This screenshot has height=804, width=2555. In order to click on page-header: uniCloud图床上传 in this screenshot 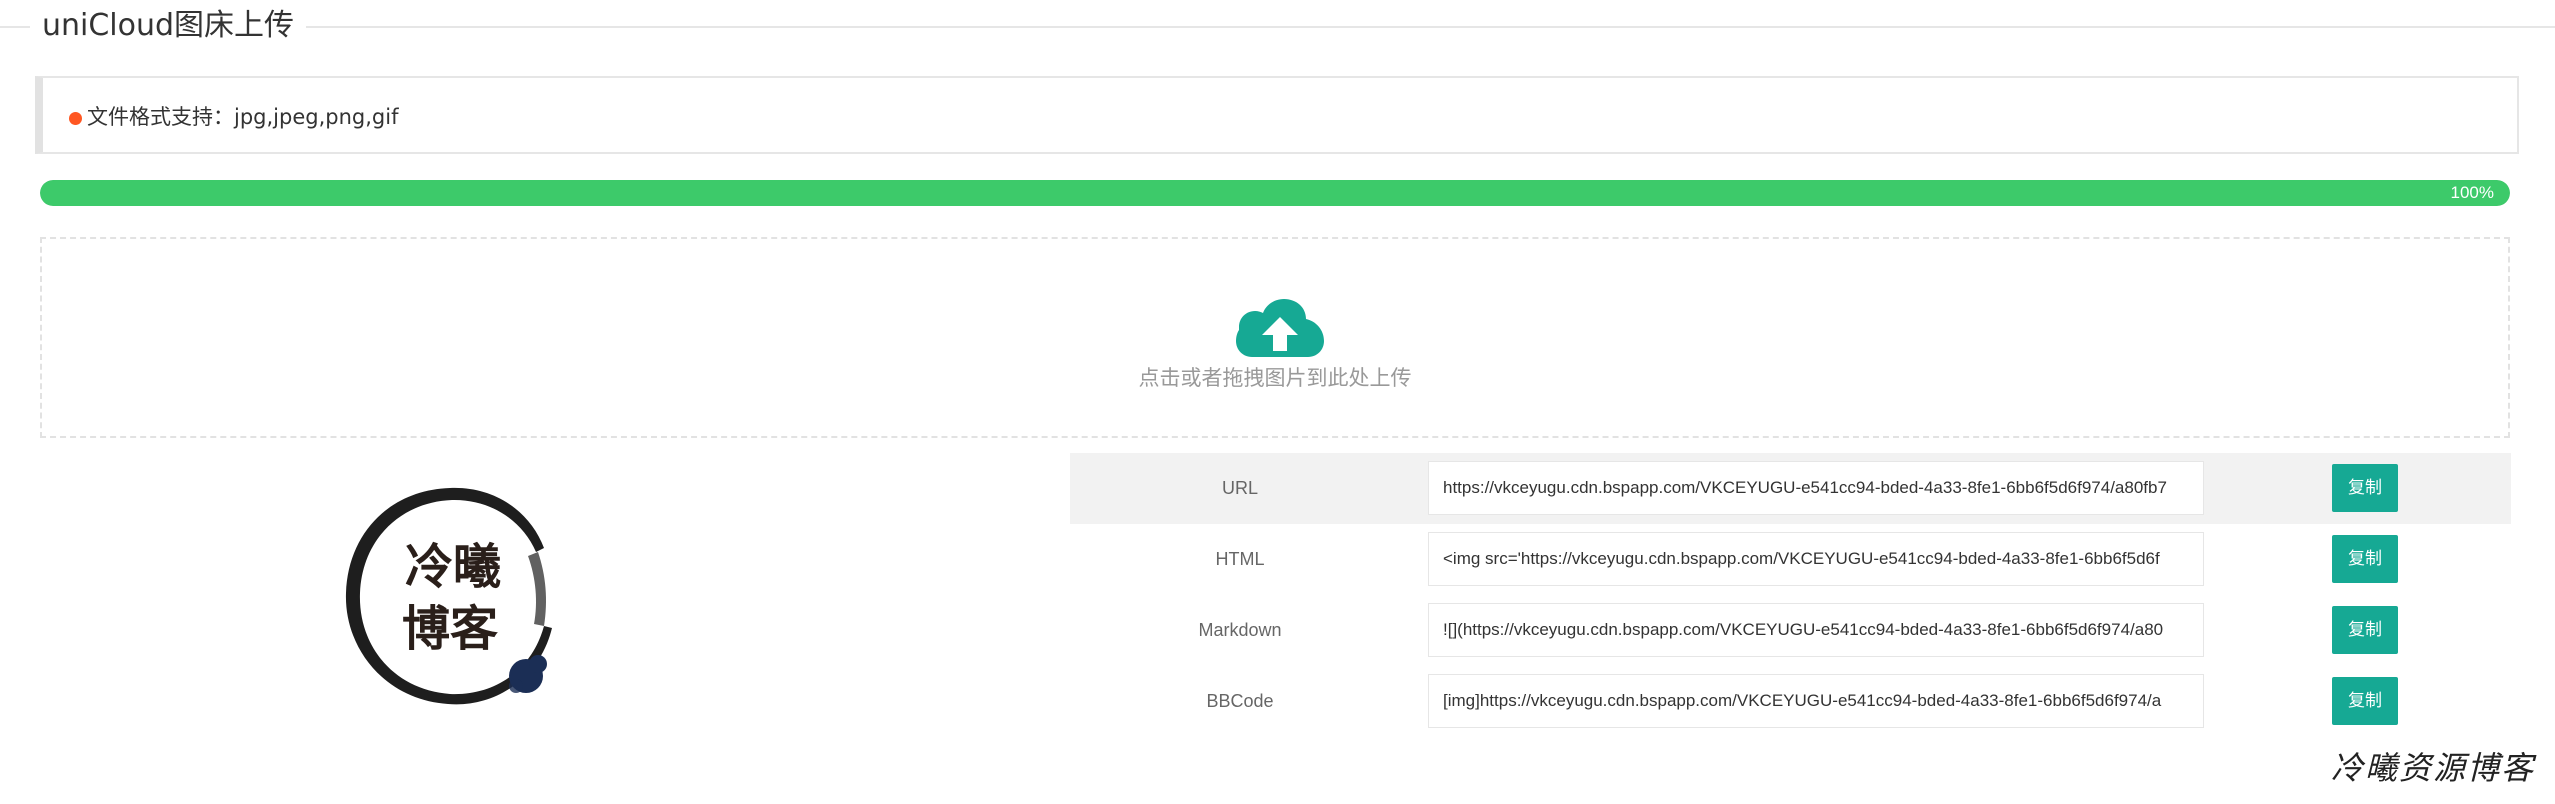, I will do `click(1277, 26)`.